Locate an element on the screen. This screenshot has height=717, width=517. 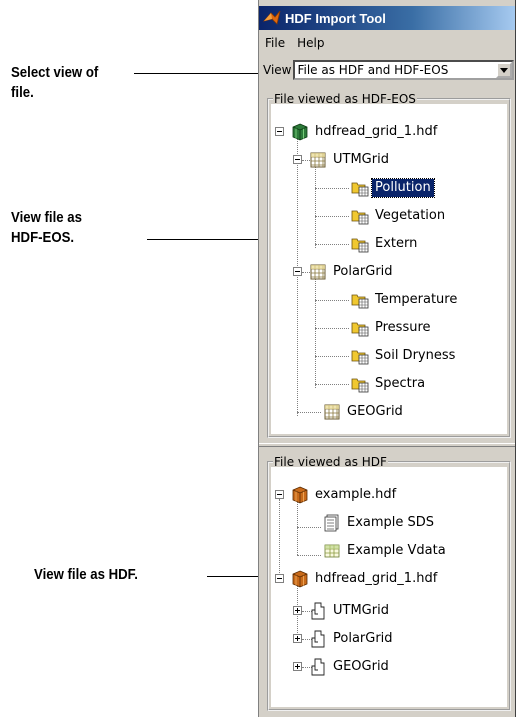
chevron-down-icon is located at coordinates (504, 70).